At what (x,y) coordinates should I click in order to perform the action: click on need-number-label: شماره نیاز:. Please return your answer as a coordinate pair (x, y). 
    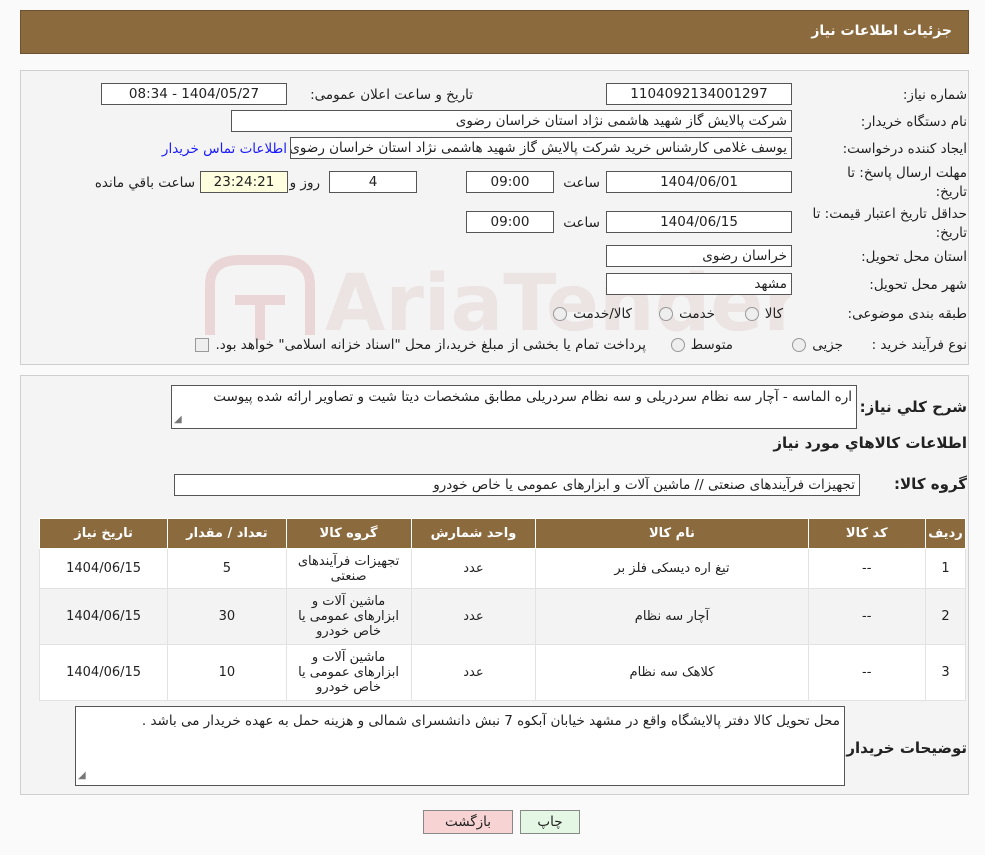
    Looking at the image, I should click on (934, 95).